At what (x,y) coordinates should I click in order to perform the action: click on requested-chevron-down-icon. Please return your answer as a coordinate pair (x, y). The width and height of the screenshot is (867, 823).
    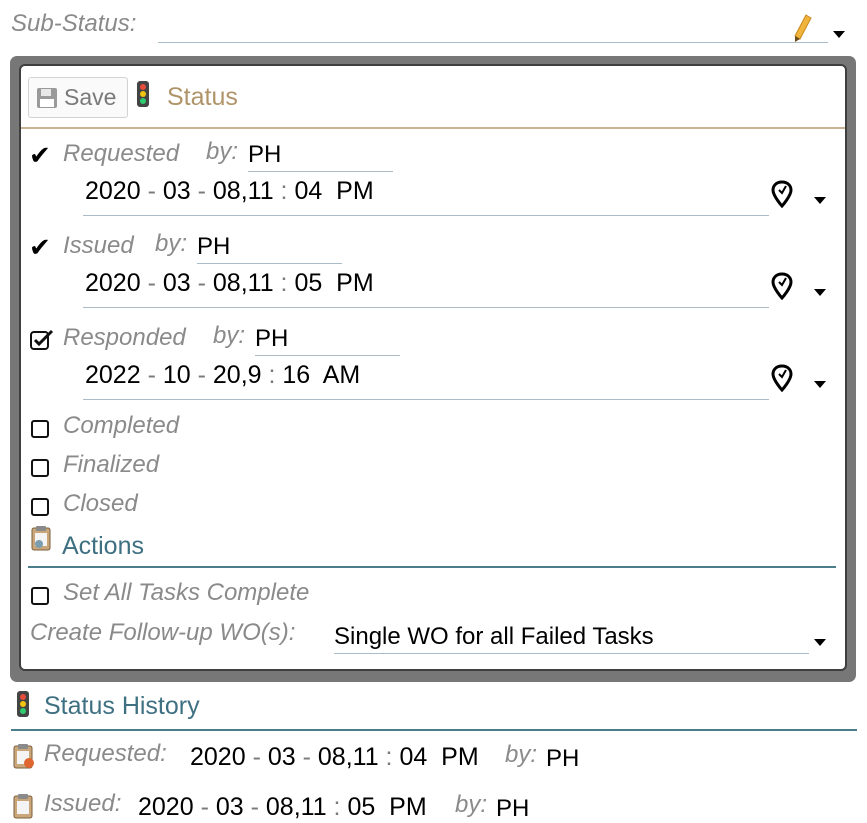
    Looking at the image, I should click on (820, 200).